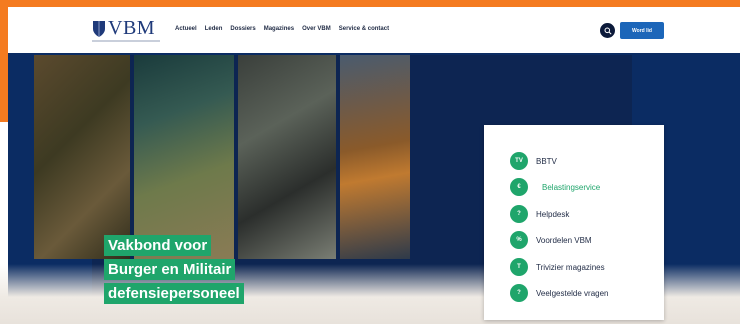 The width and height of the screenshot is (740, 324). I want to click on menu-item-veelgestelde-vragen: ? Veelgestelde vragen, so click(559, 293).